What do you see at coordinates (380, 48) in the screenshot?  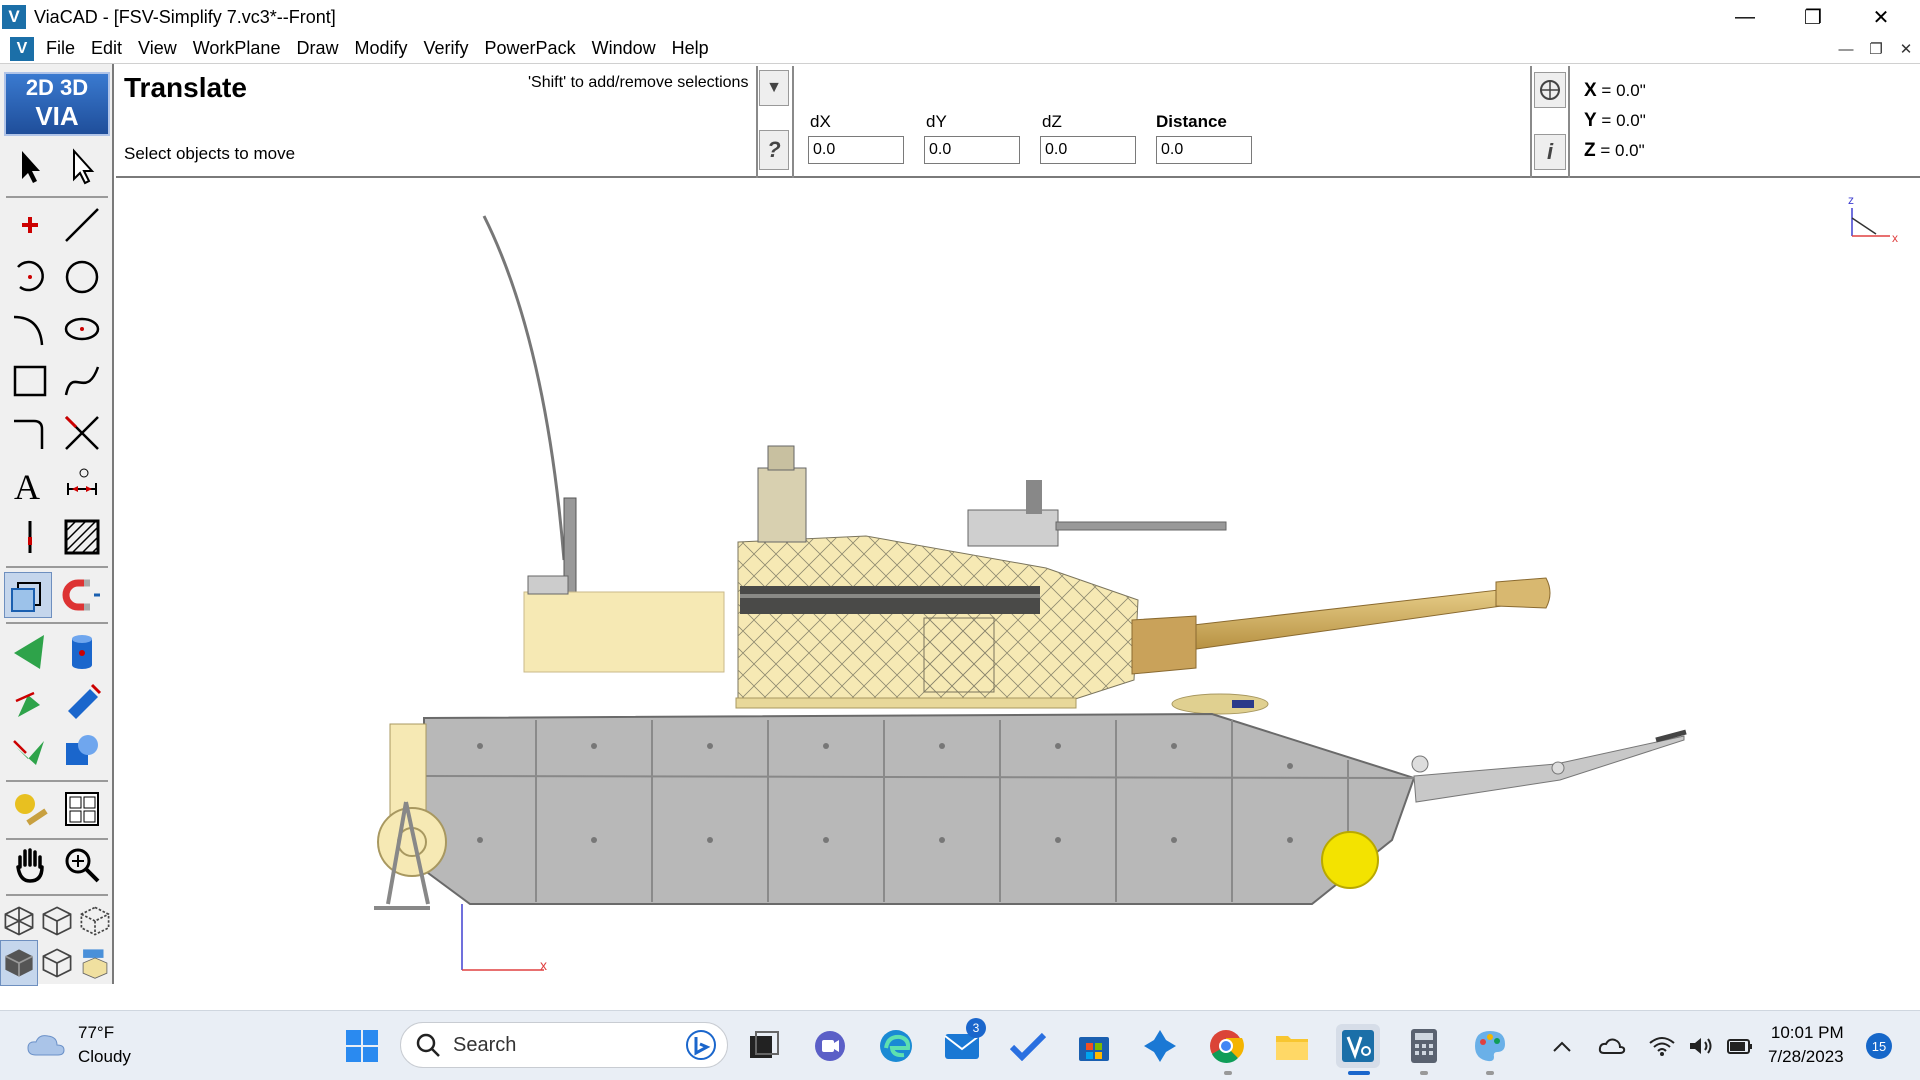 I see `menu-modify: Modify` at bounding box center [380, 48].